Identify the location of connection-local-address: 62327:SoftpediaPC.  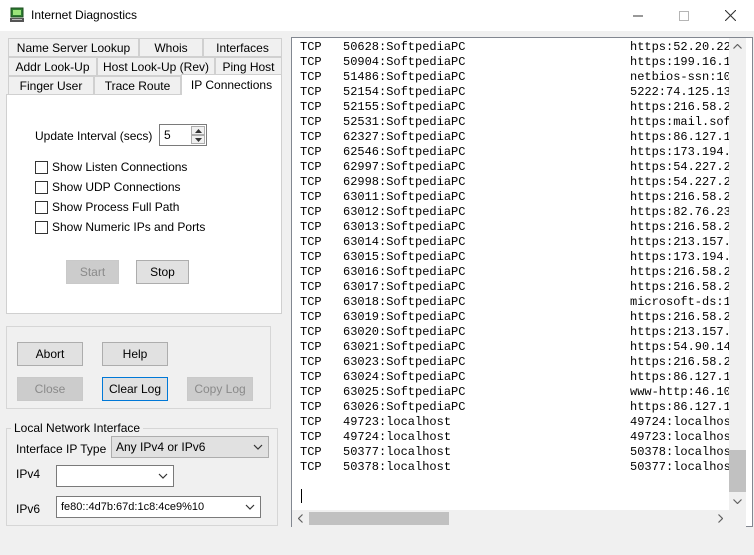
(404, 137).